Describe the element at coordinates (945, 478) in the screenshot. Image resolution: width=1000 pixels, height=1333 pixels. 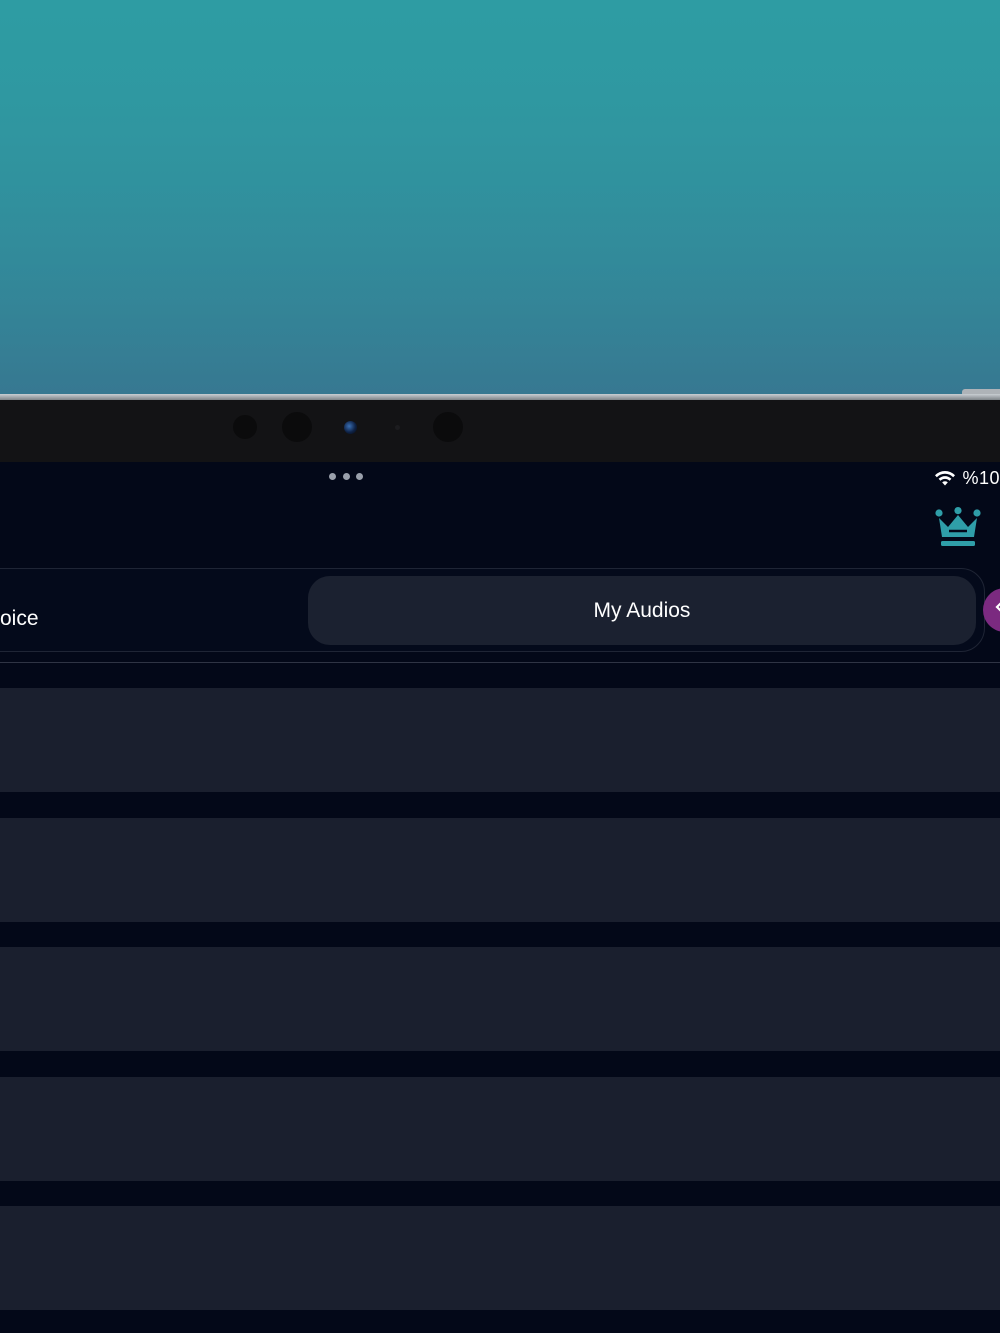
I see `wifi-icon` at that location.